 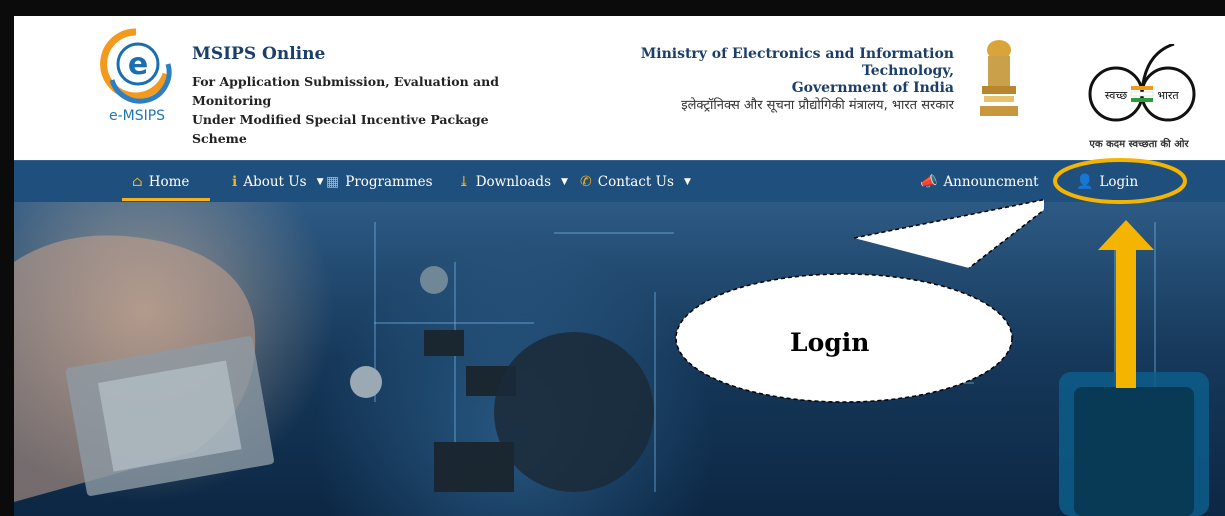 I want to click on swachh-right-text: भारत, so click(x=1168, y=95).